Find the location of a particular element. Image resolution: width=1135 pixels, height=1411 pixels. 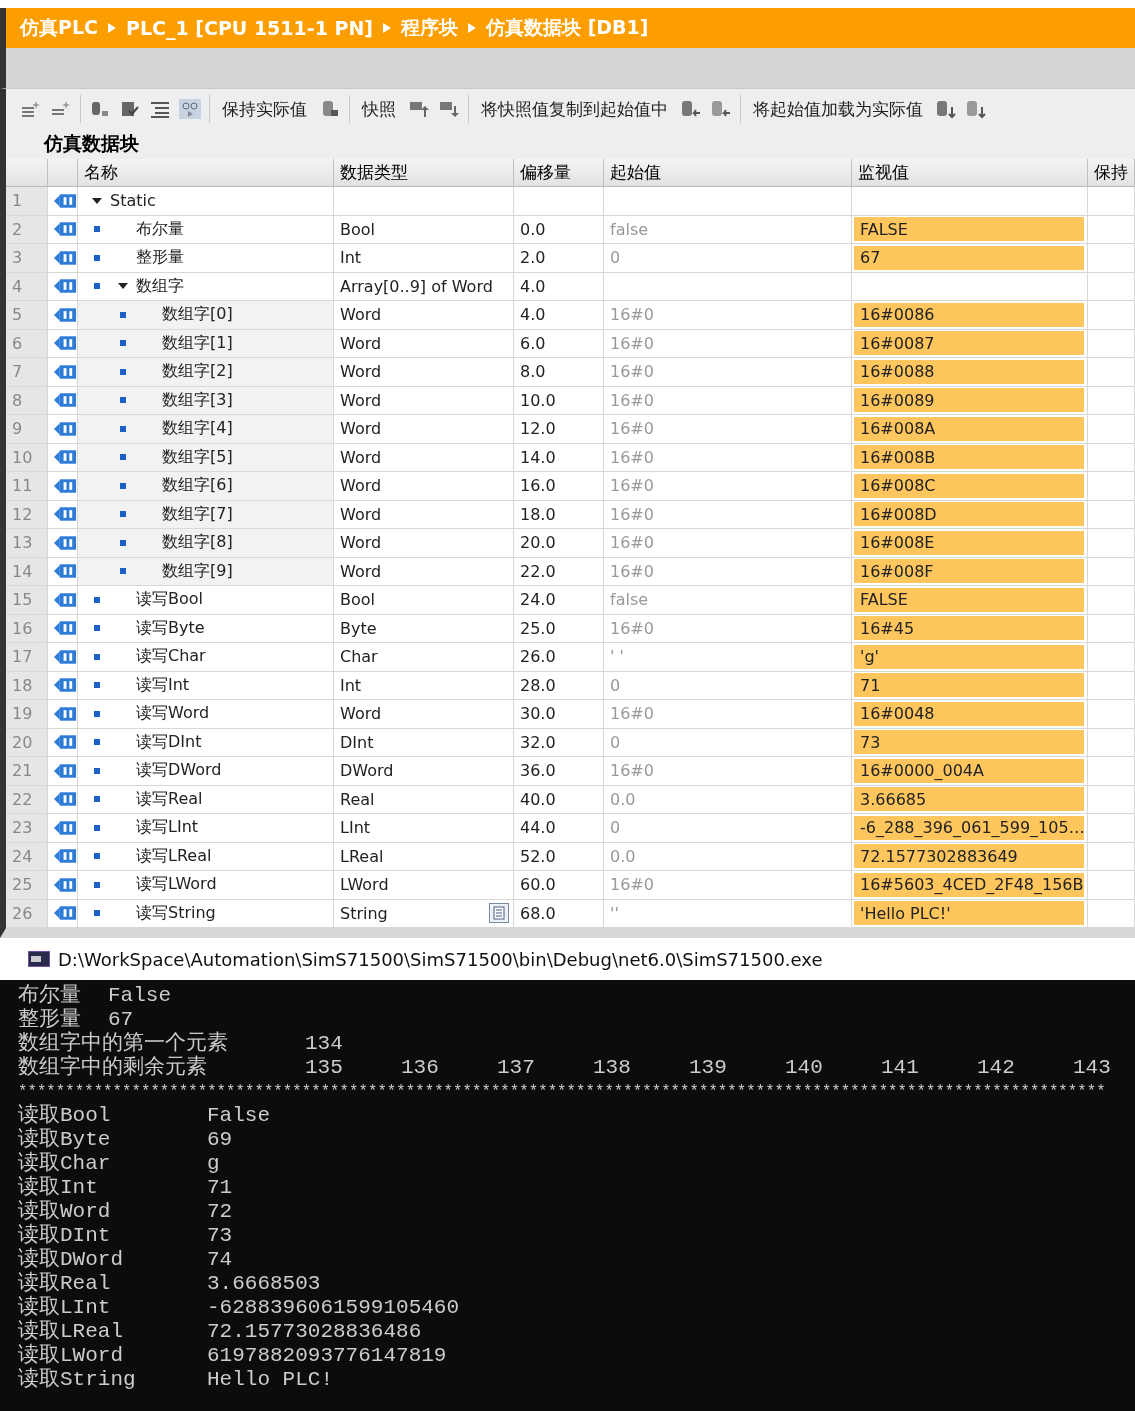

monitor-value: 16#0086 is located at coordinates (969, 314).